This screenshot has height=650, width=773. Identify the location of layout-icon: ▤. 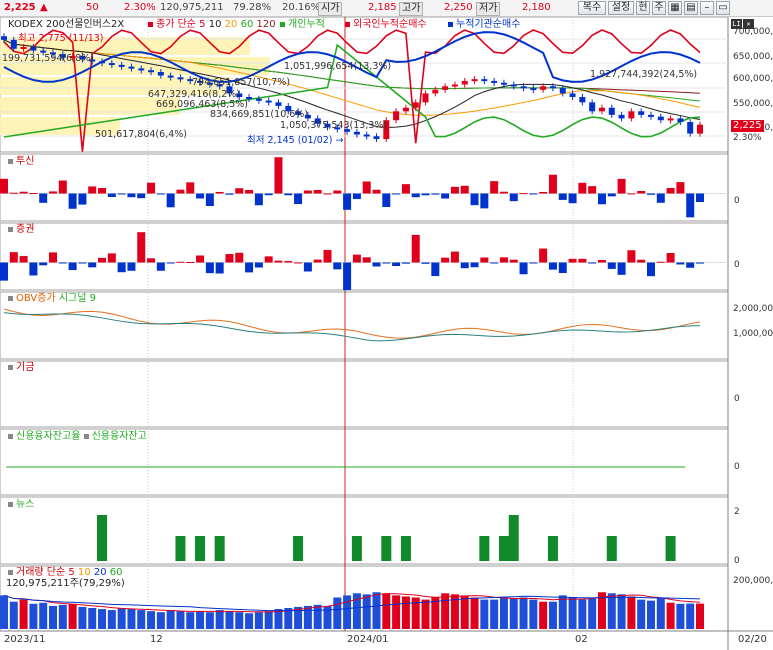
(691, 8).